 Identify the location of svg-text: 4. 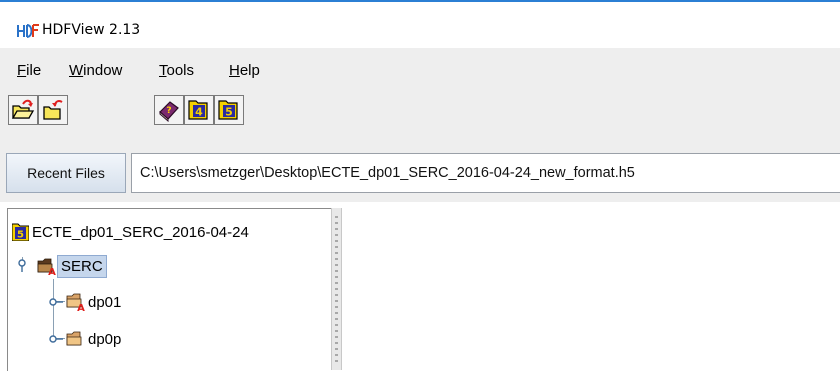
(199, 112).